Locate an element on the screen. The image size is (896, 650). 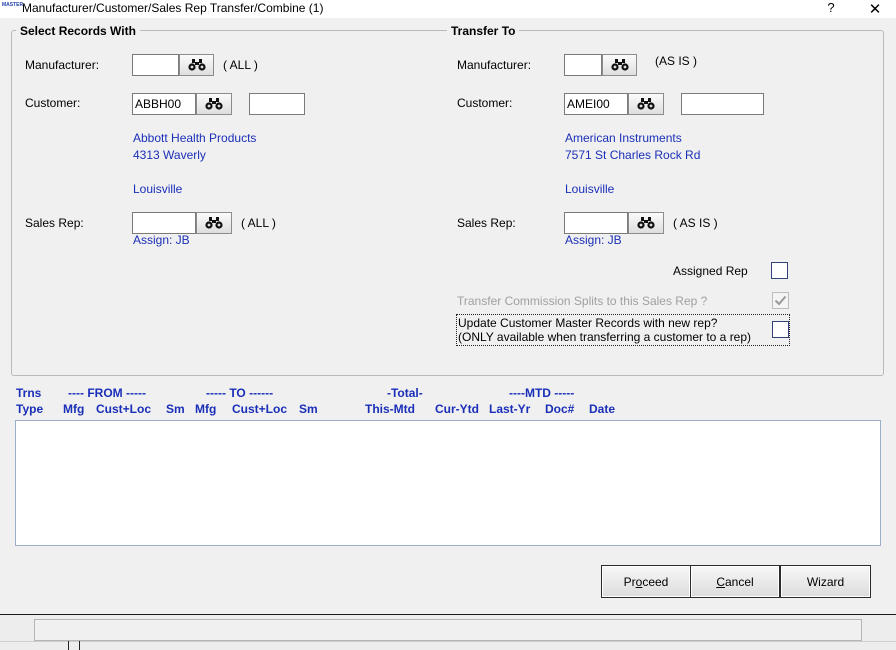
header-to-custloc: Cust+Loc is located at coordinates (260, 409).